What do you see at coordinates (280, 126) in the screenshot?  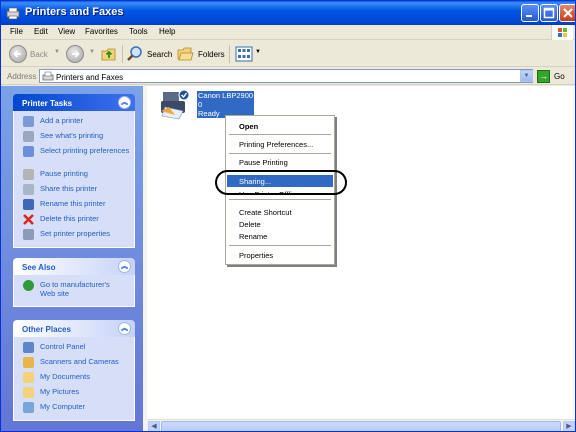 I see `menu-item-open: Open` at bounding box center [280, 126].